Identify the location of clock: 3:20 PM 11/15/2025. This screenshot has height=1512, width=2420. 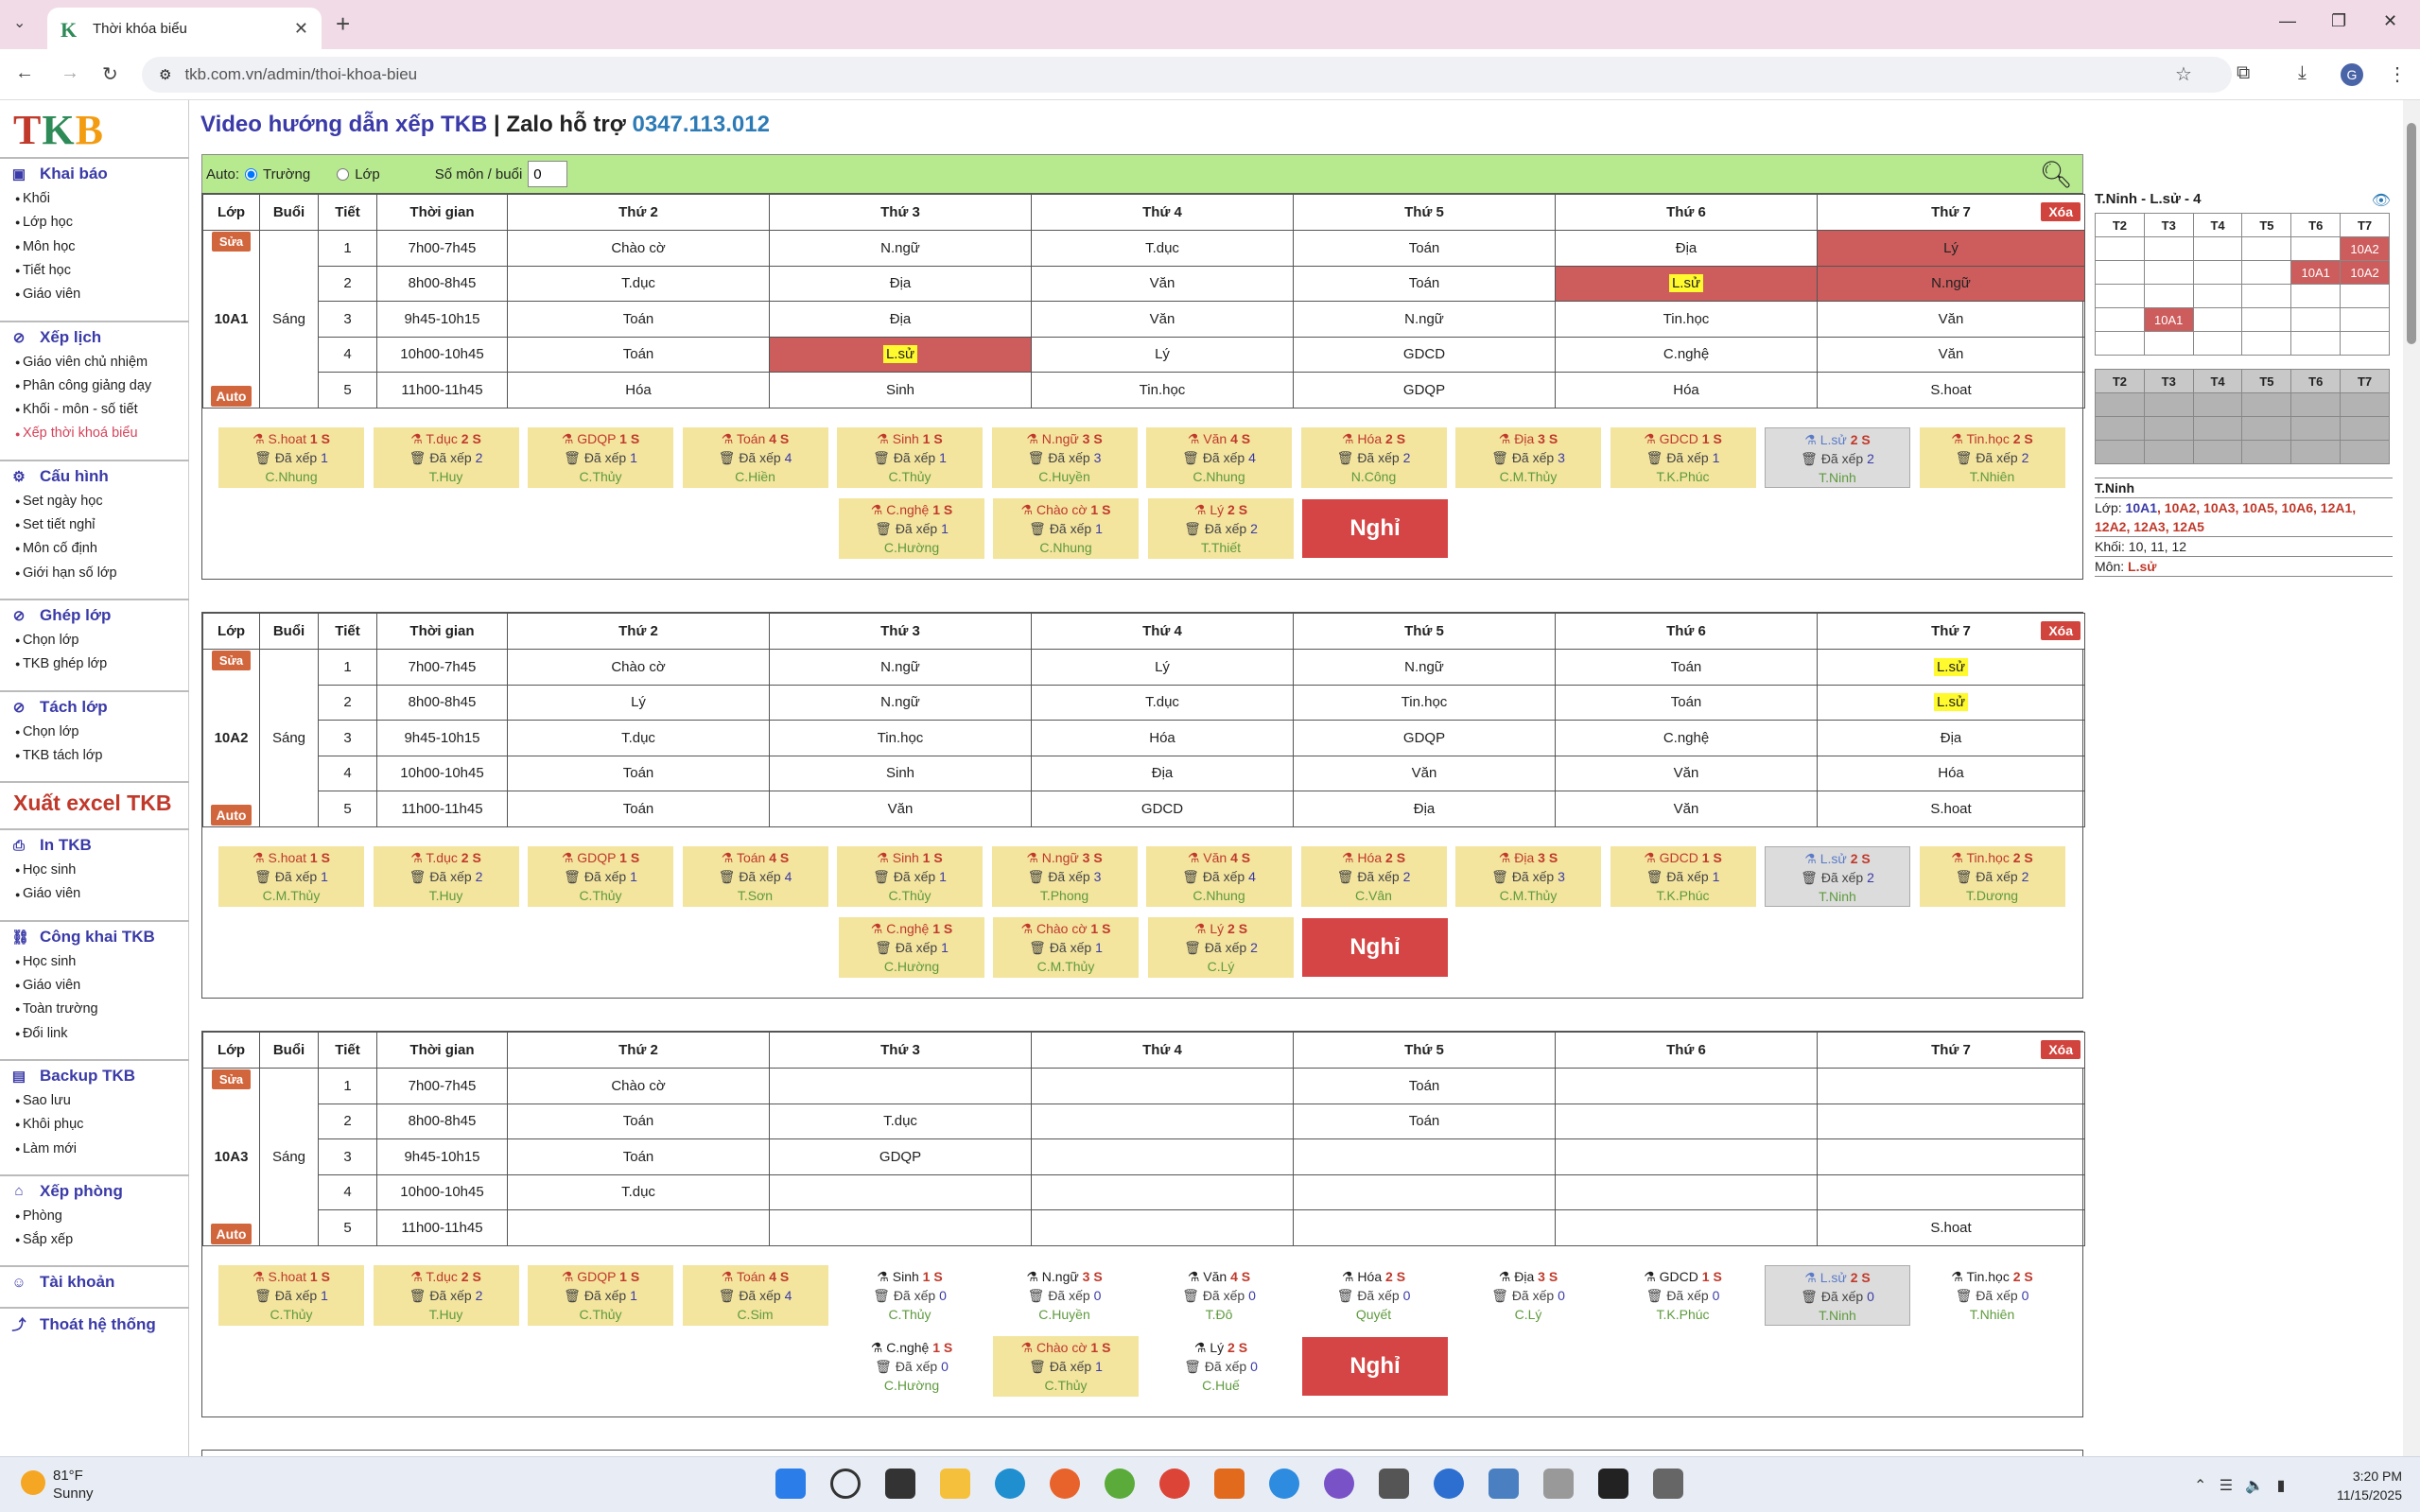
(2350, 1486).